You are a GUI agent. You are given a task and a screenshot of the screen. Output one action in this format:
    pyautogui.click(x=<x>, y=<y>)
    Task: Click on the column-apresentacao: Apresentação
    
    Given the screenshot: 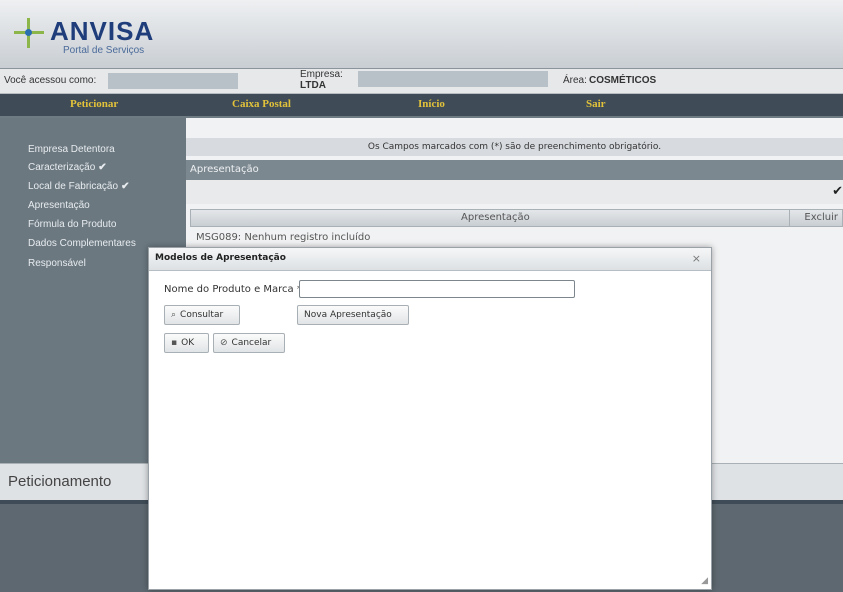 What is the action you would take?
    pyautogui.click(x=495, y=217)
    